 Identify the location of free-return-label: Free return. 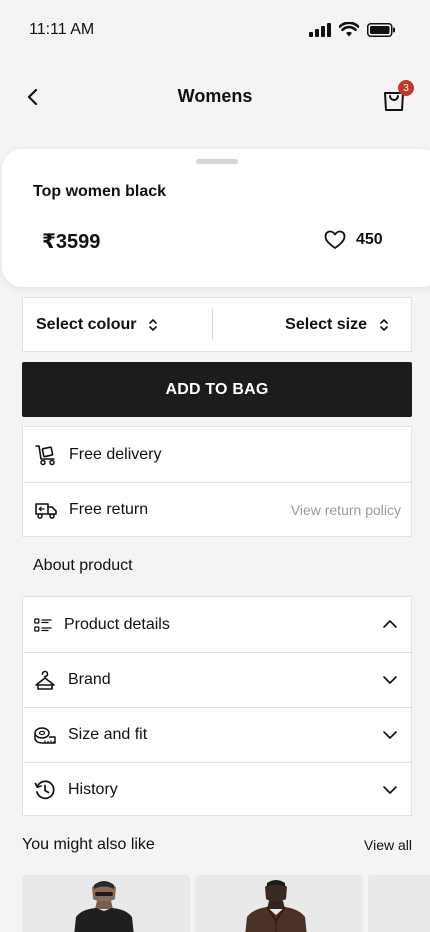
(109, 509).